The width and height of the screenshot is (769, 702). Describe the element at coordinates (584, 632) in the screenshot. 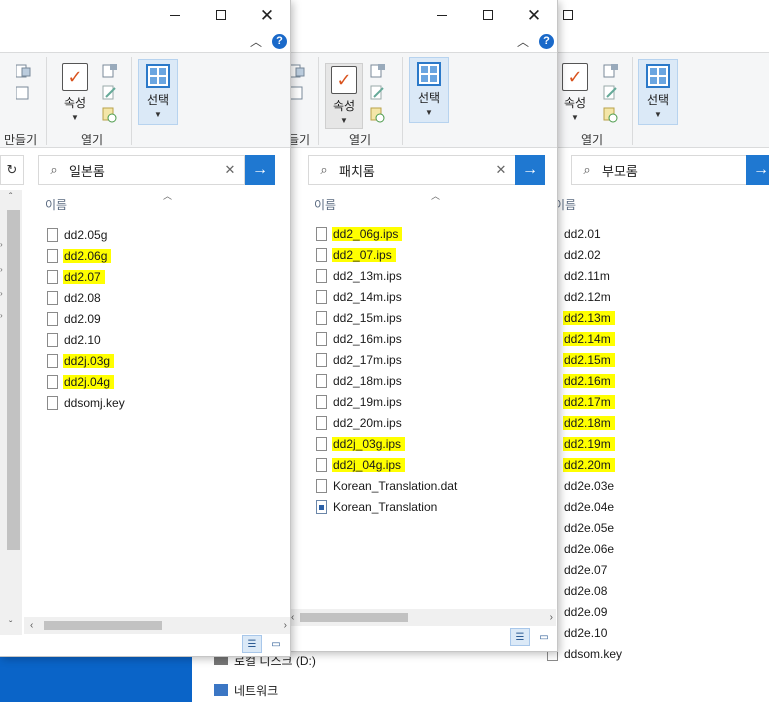

I see `file-row: dd2e.10` at that location.